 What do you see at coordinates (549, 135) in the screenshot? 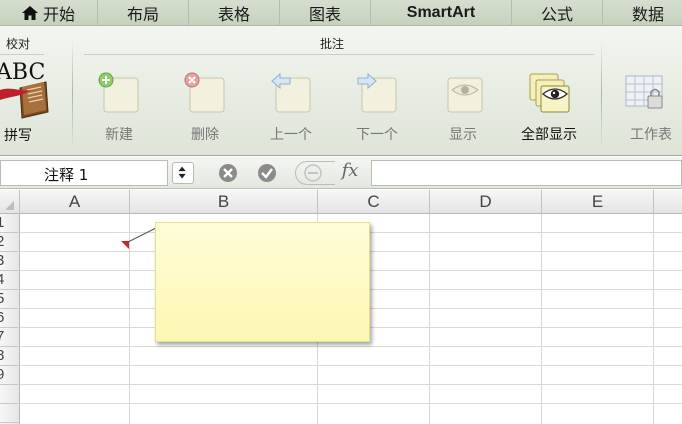
I see `show-all-comments-label: 全部显示` at bounding box center [549, 135].